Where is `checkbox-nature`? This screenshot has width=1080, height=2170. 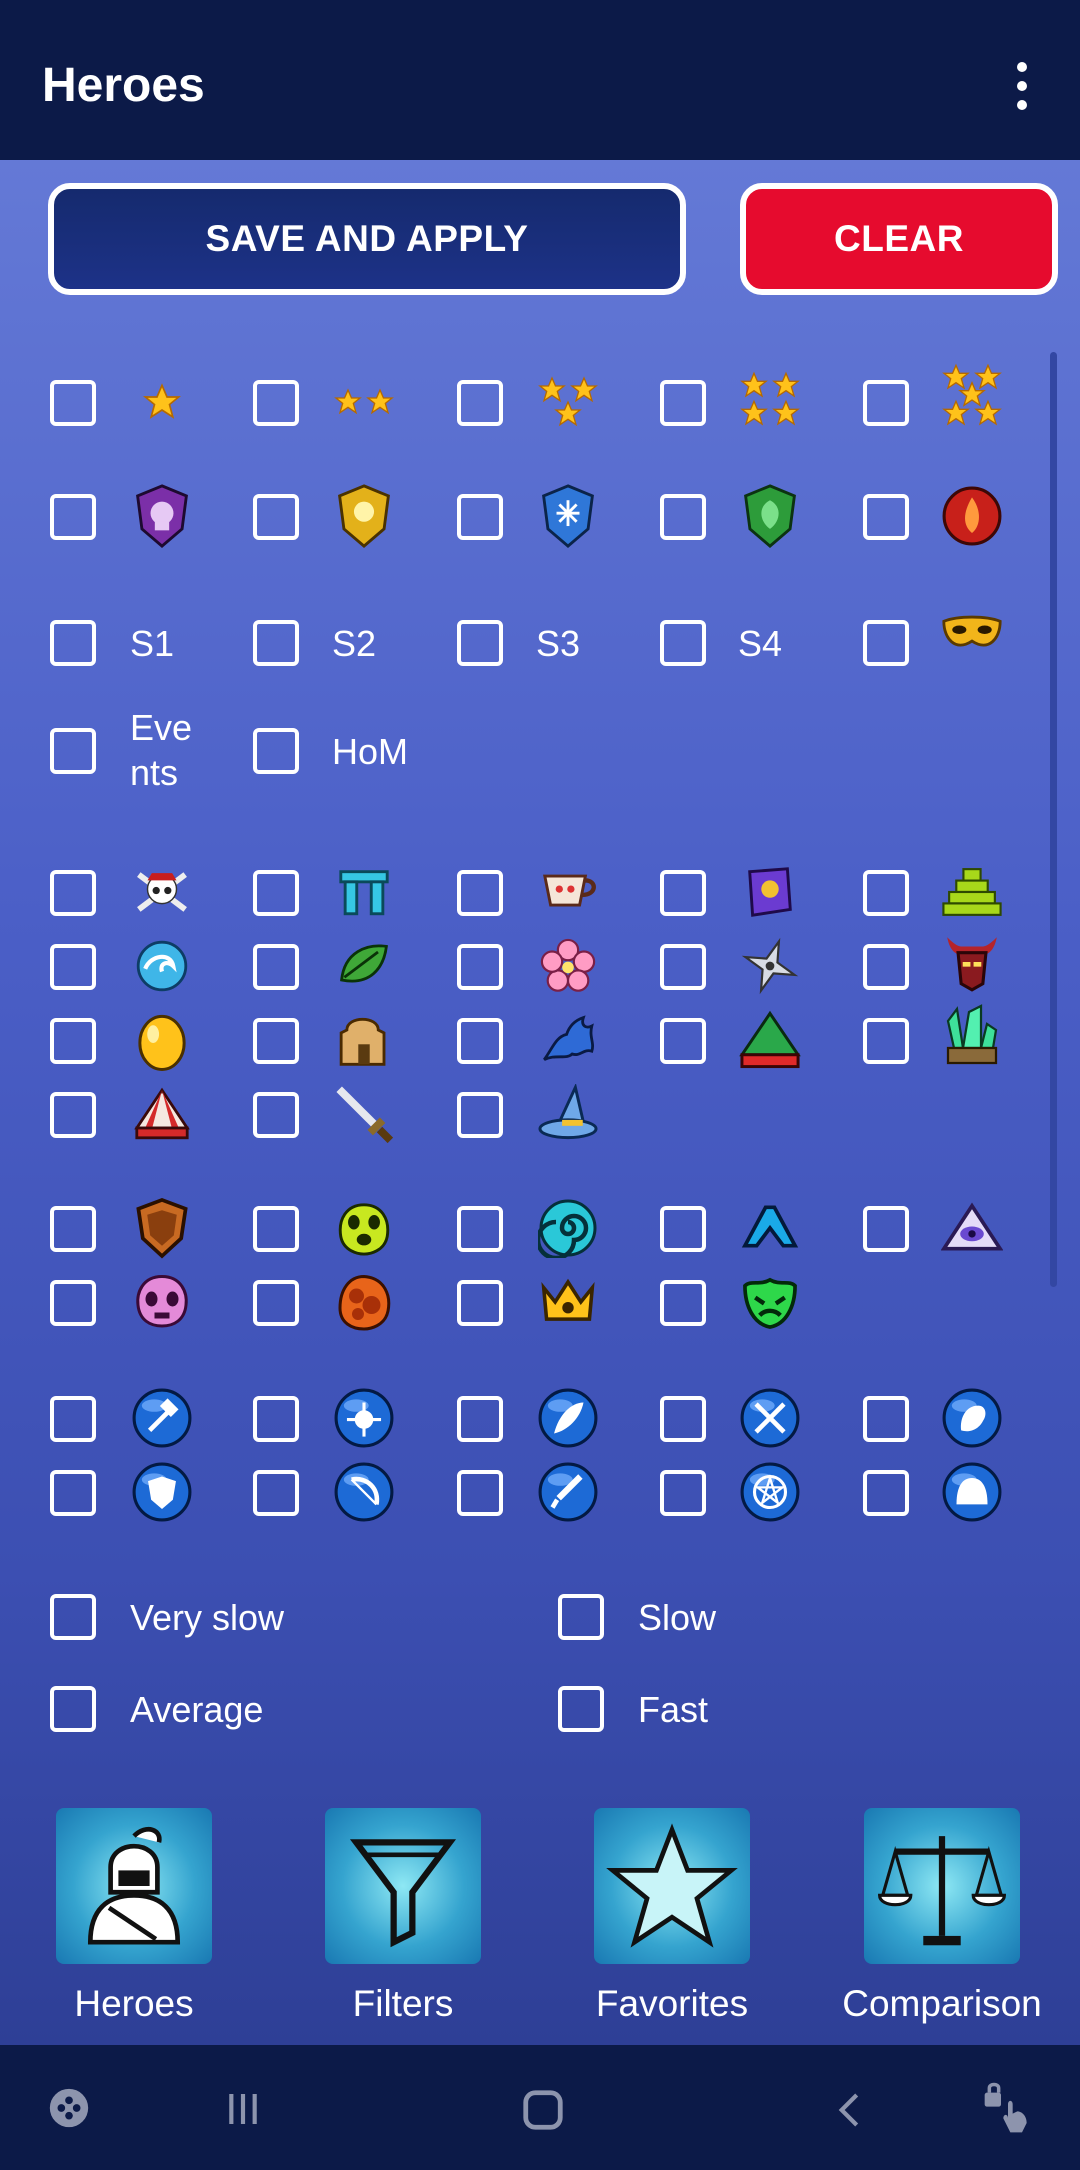
checkbox-nature is located at coordinates (683, 517).